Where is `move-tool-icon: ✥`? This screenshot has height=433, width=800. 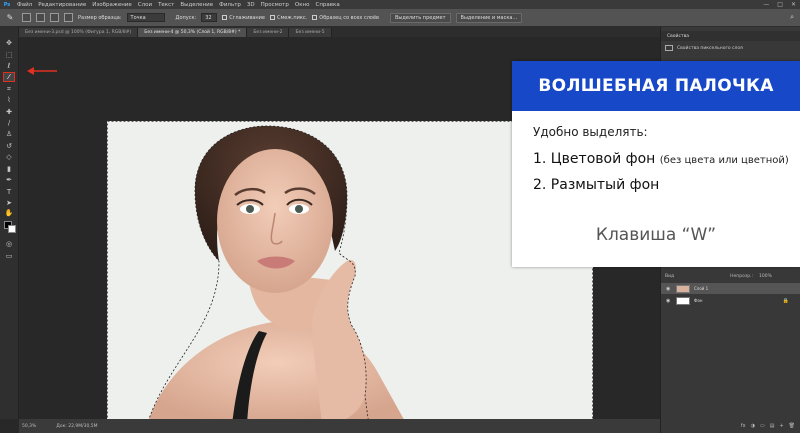 move-tool-icon: ✥ is located at coordinates (9, 43).